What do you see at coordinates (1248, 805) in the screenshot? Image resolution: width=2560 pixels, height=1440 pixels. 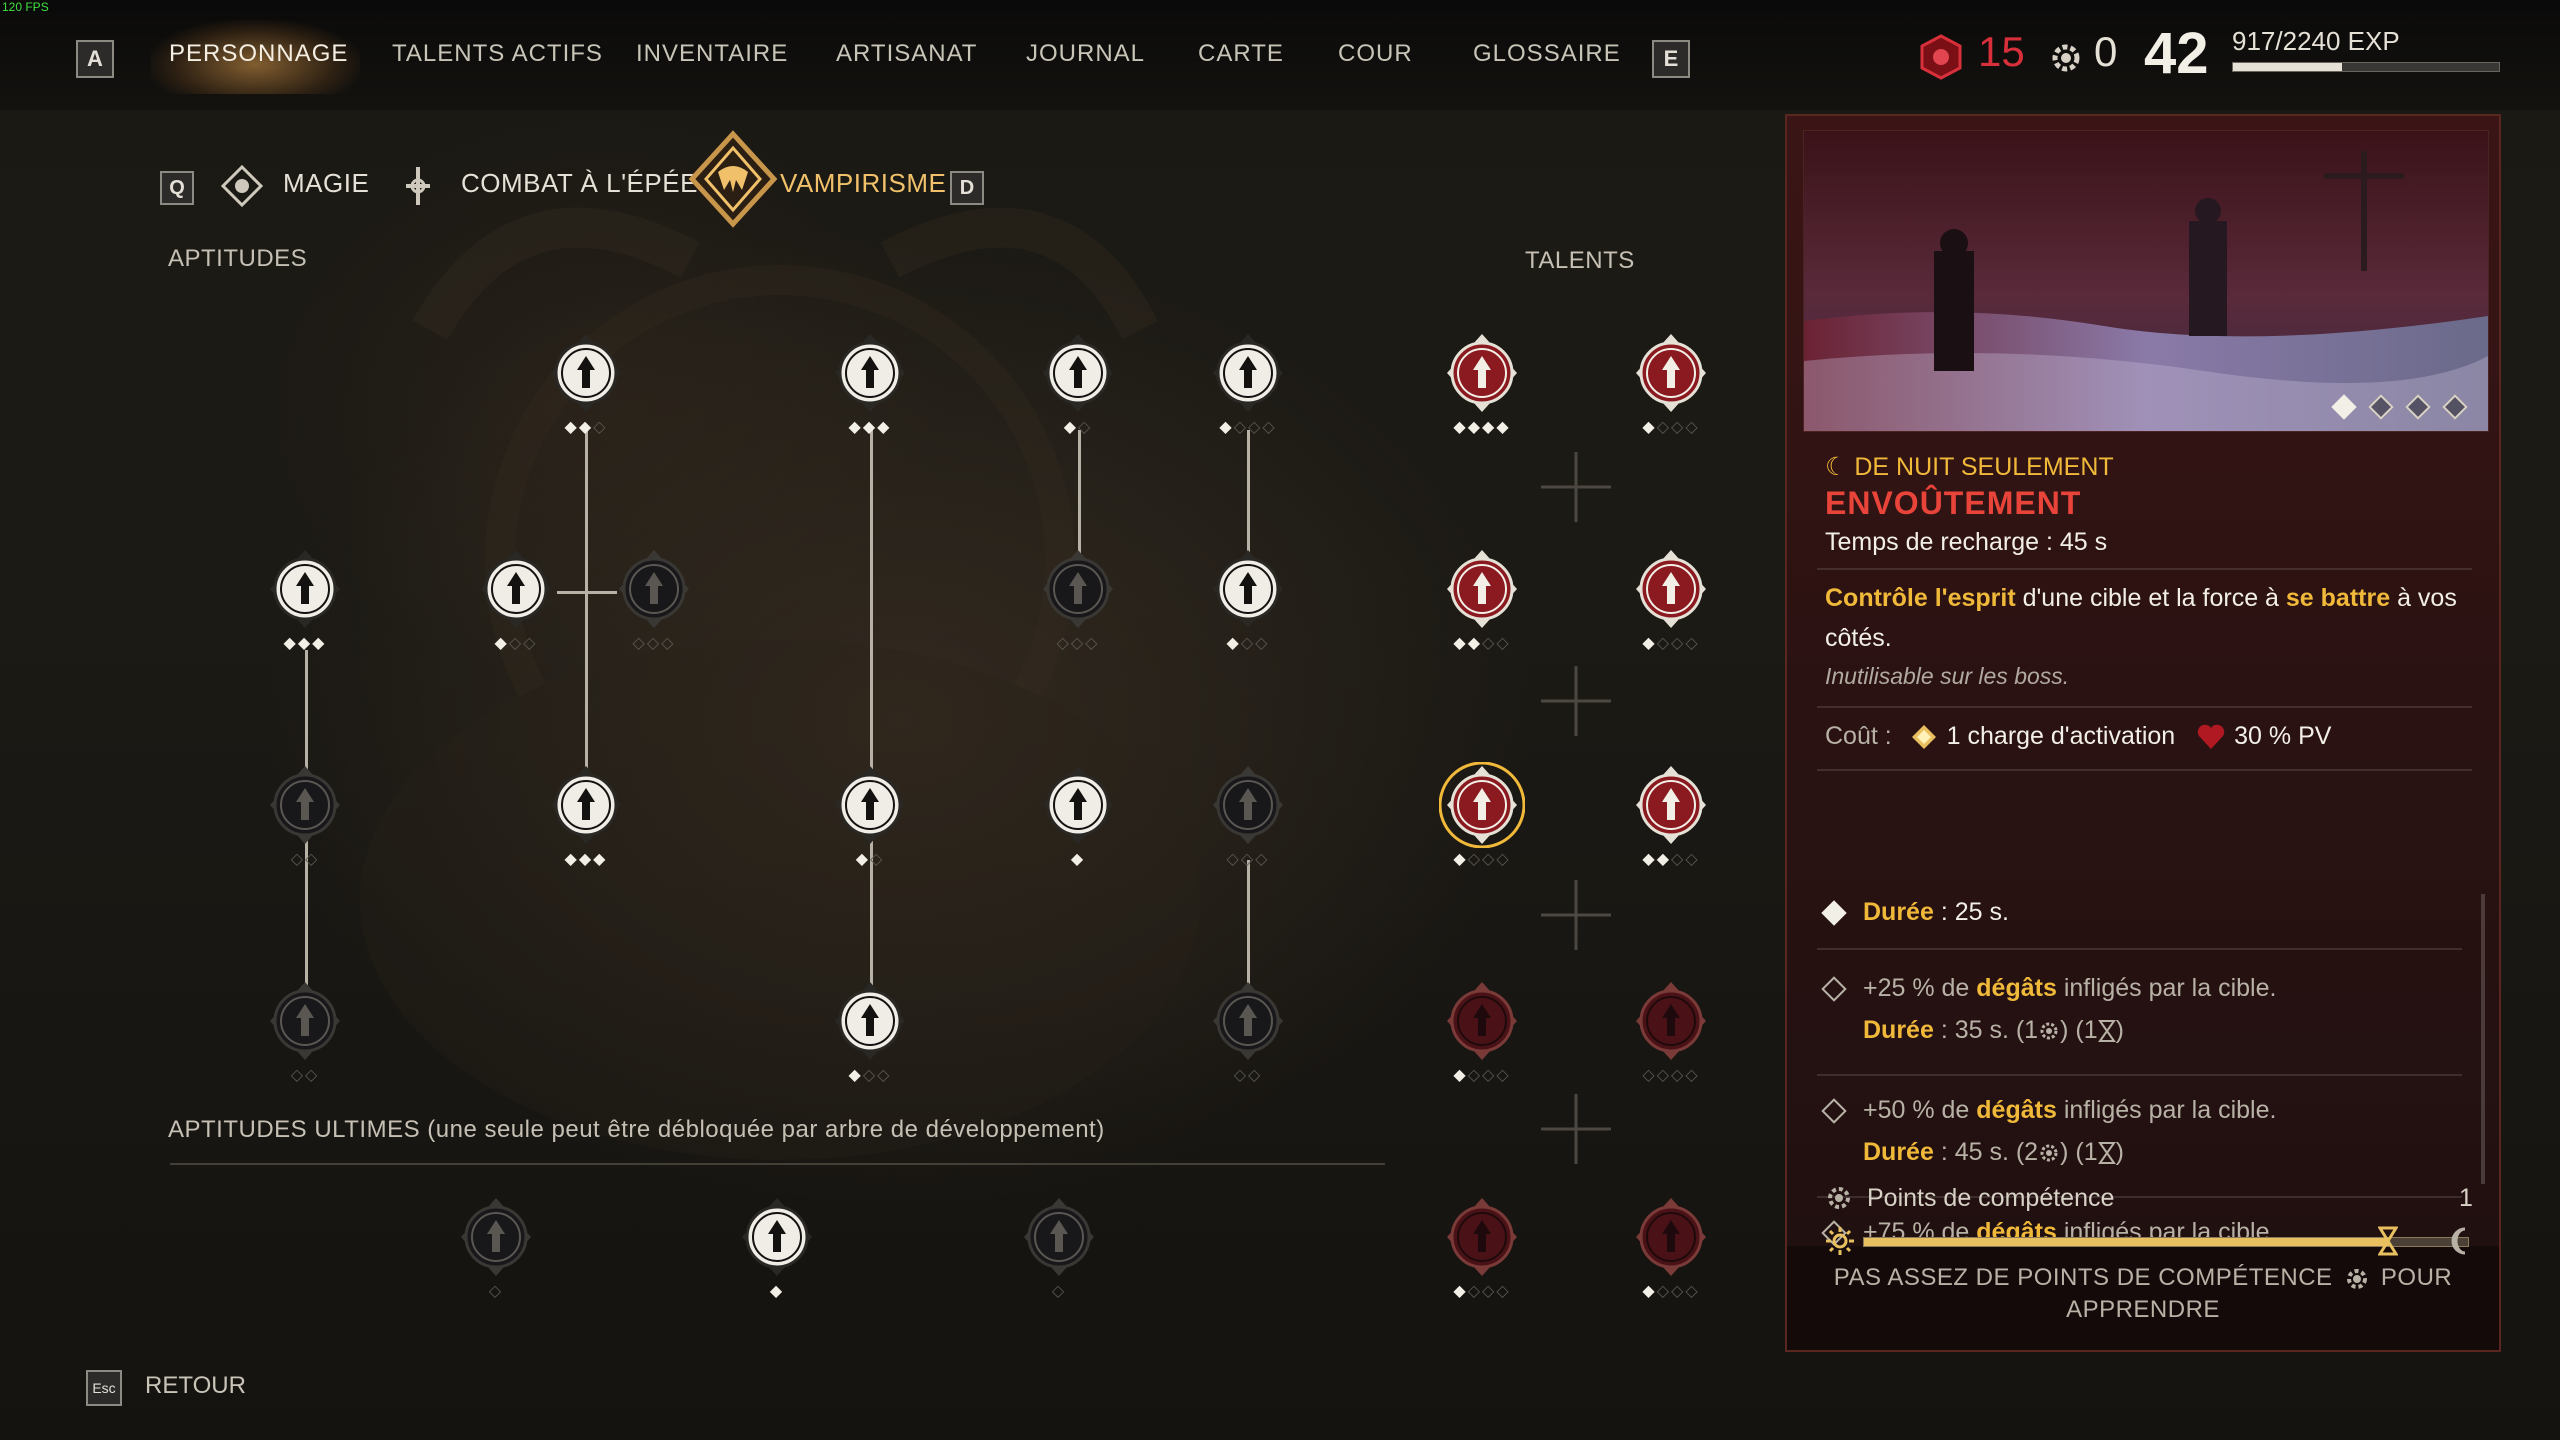 I see `claws-icon` at bounding box center [1248, 805].